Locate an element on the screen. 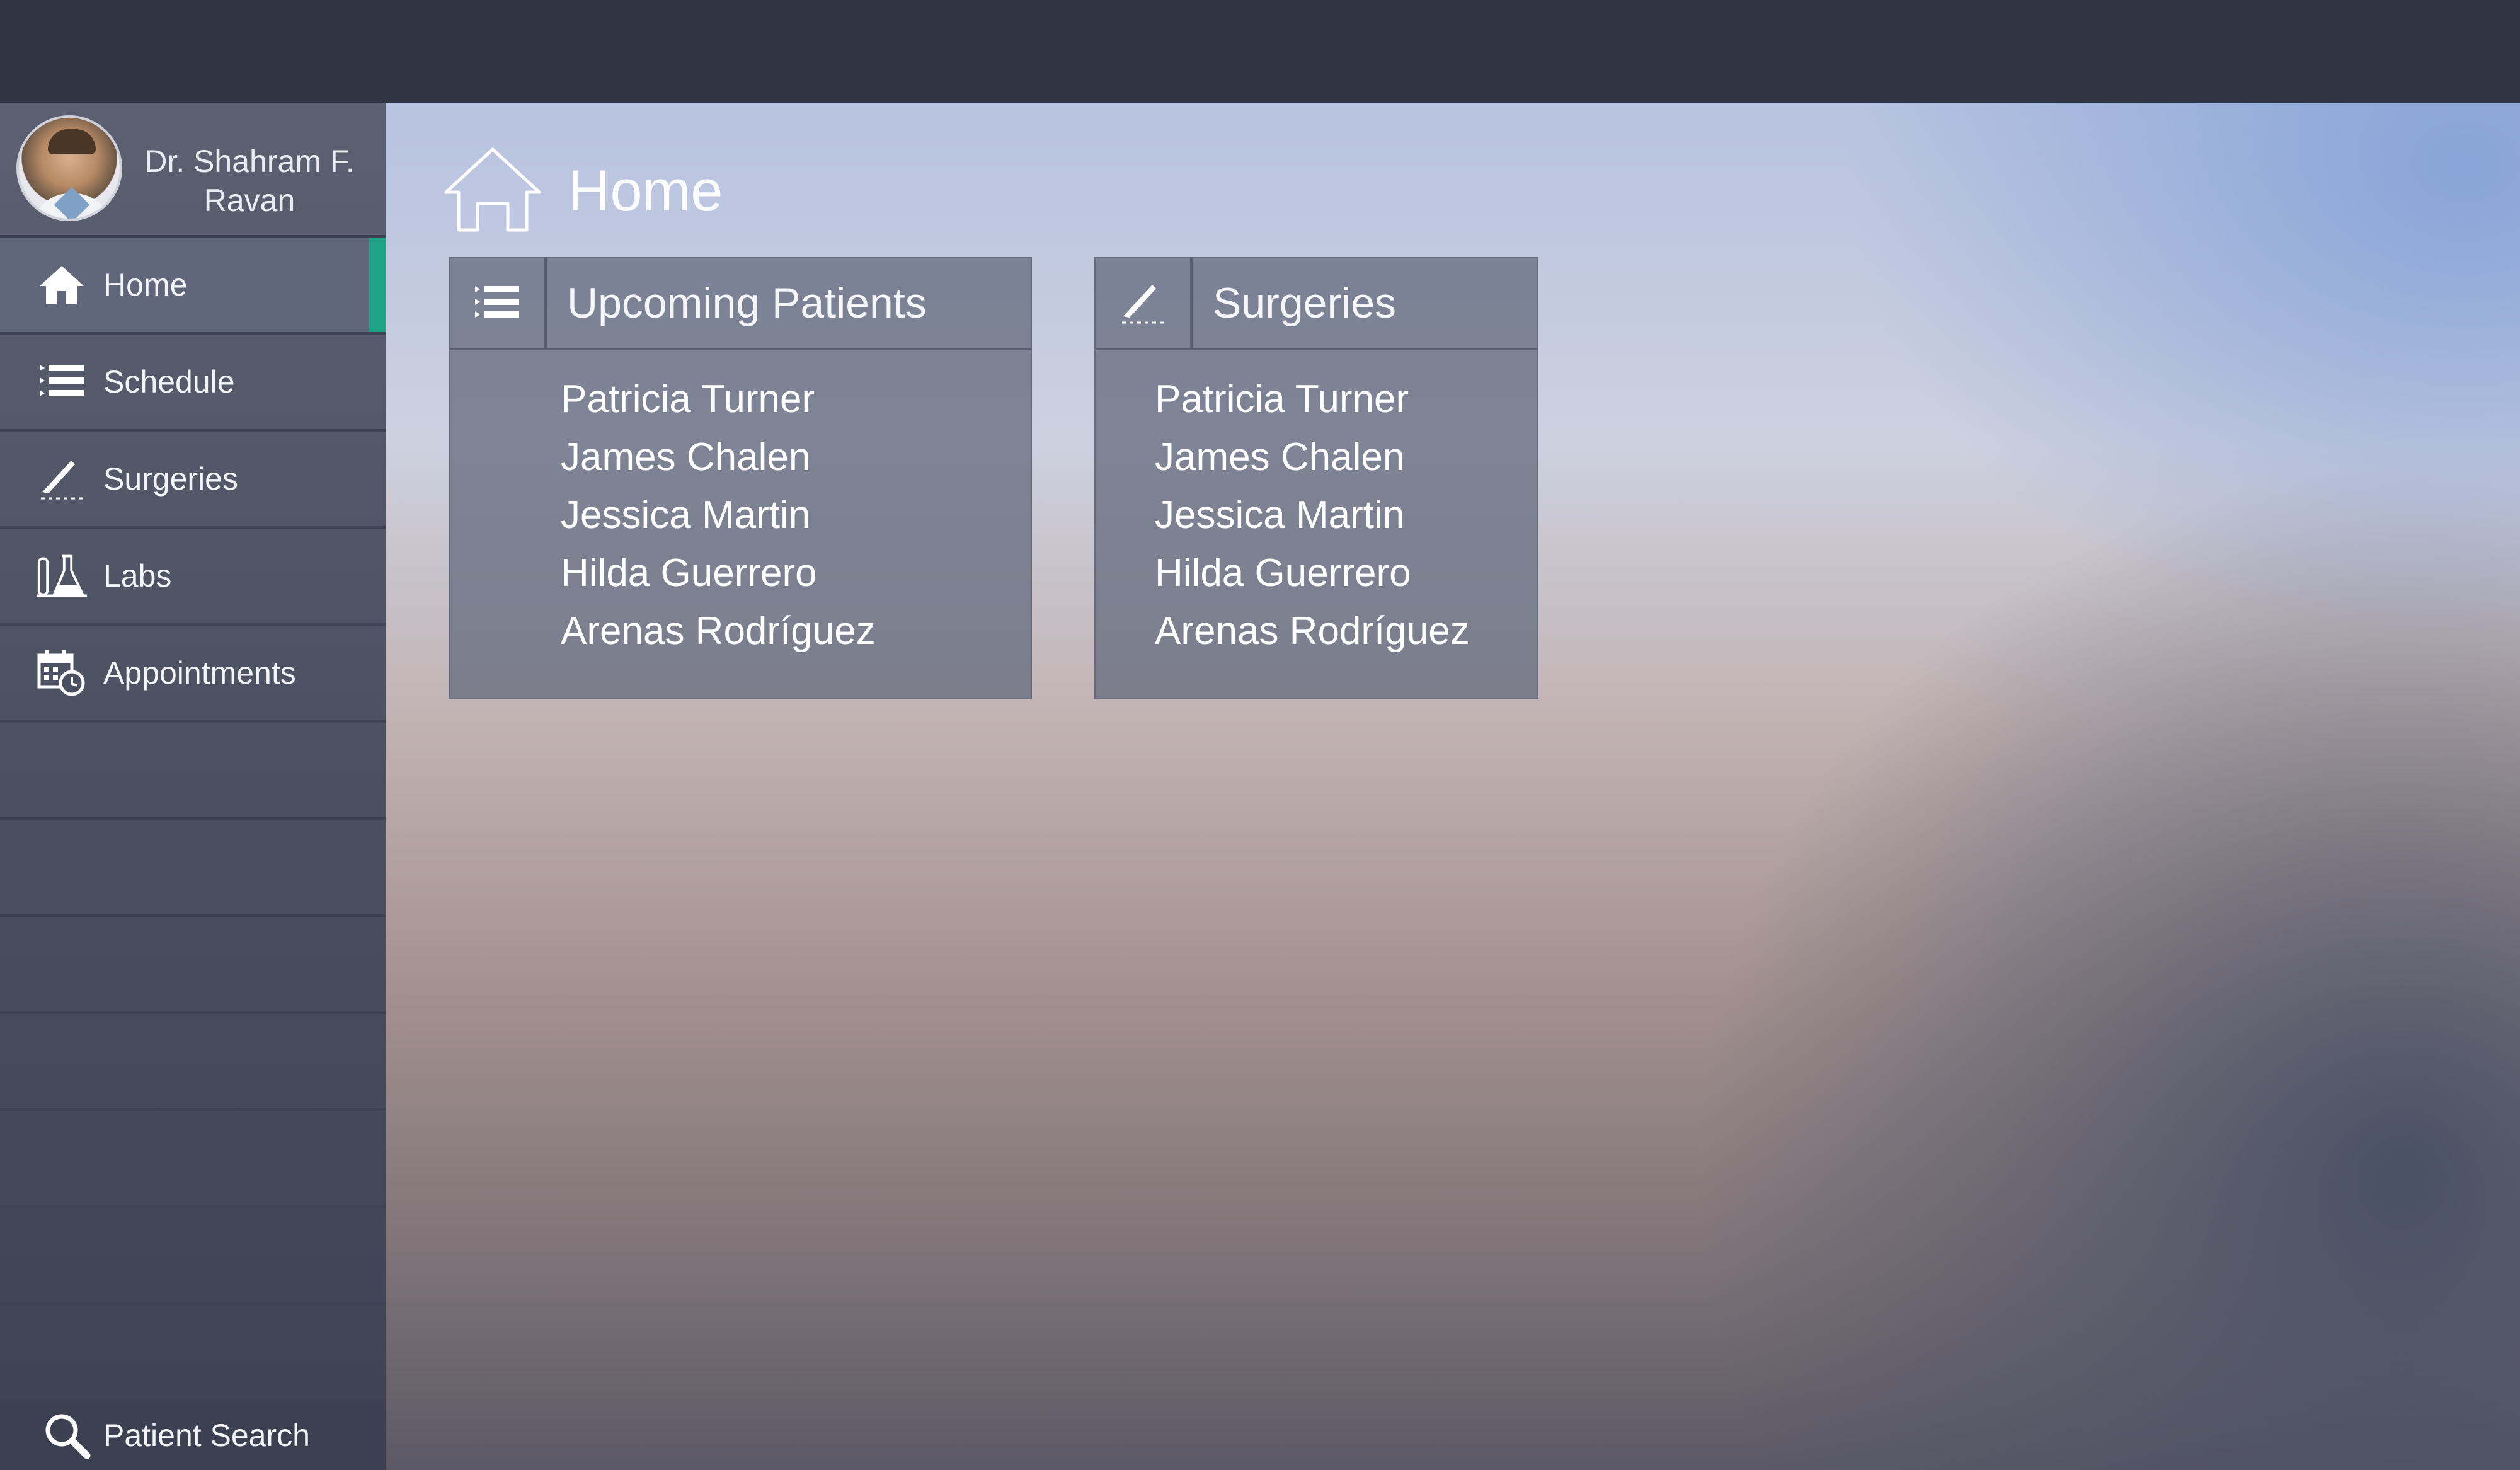 The width and height of the screenshot is (2520, 1470). patient-search-label: Patient Search is located at coordinates (206, 1435).